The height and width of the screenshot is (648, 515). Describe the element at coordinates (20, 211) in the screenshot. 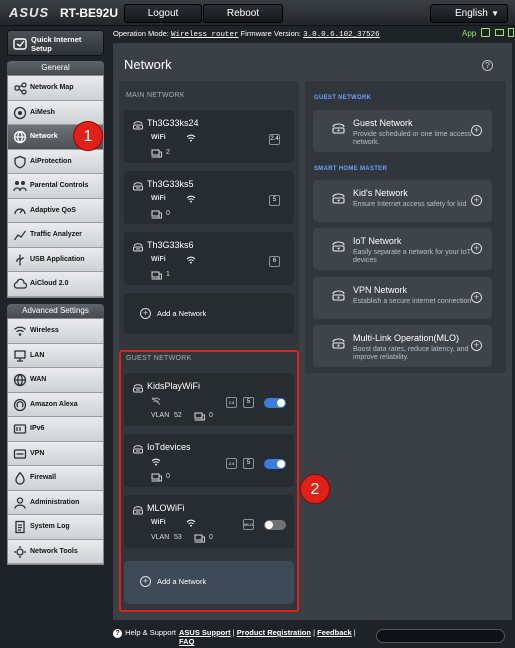

I see `gauge-icon` at that location.